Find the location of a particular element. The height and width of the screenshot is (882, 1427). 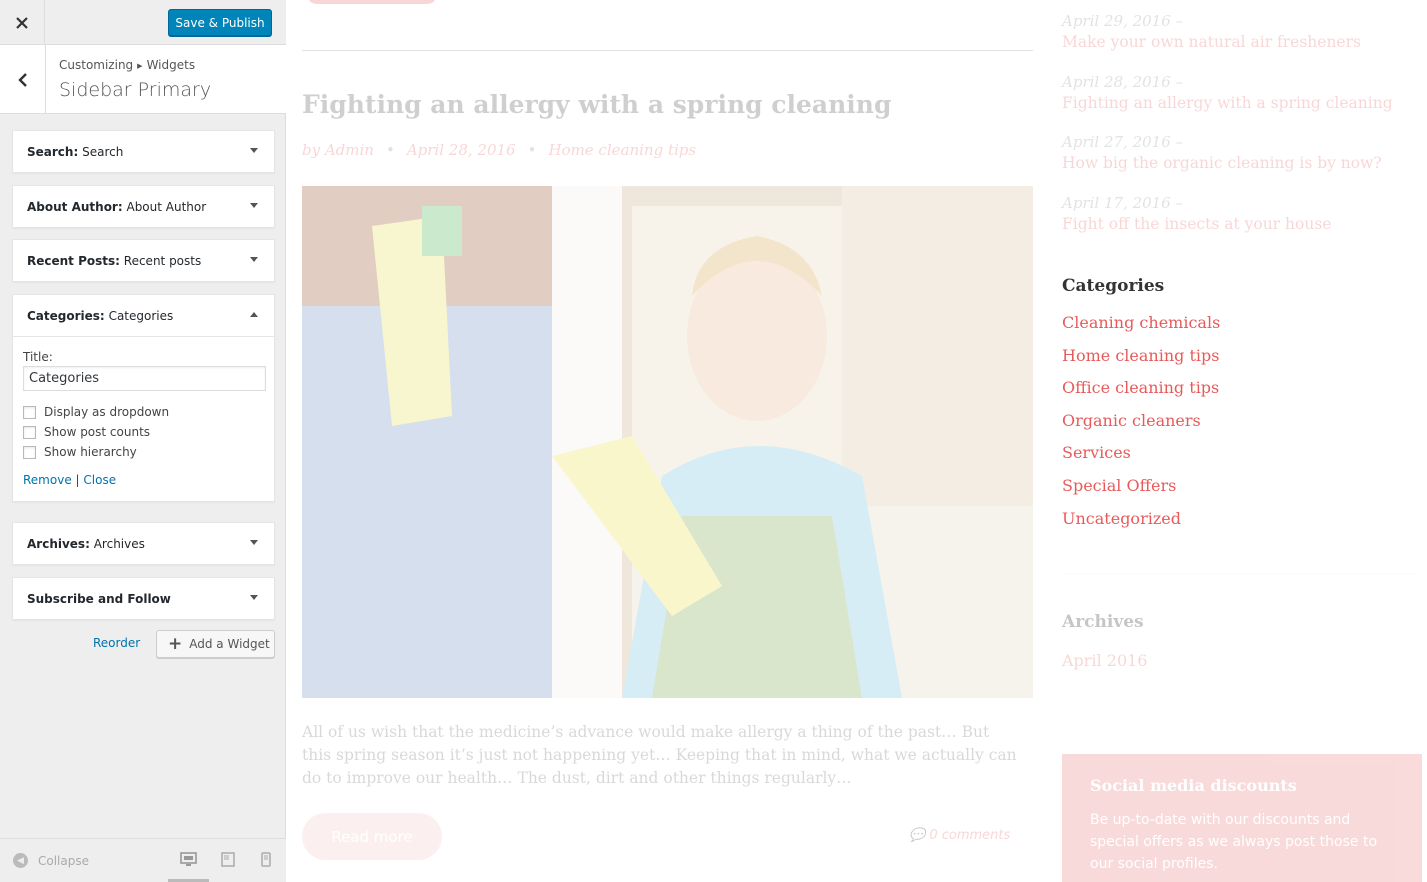

comment-icon: 💬 is located at coordinates (917, 835).